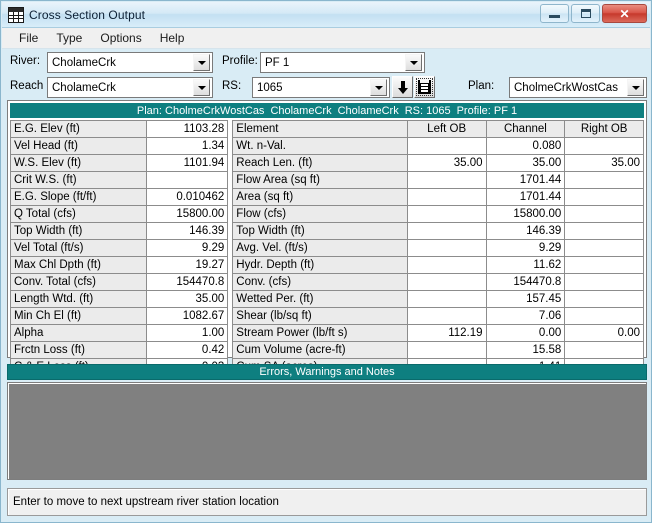 The image size is (652, 523). I want to click on plot-cross-section-button, so click(424, 87).